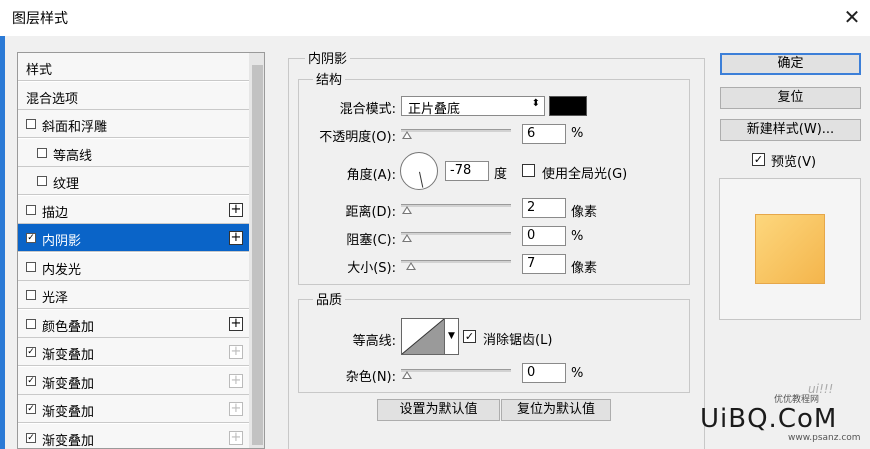 The image size is (870, 449). What do you see at coordinates (577, 236) in the screenshot?
I see `choke-unit: %` at bounding box center [577, 236].